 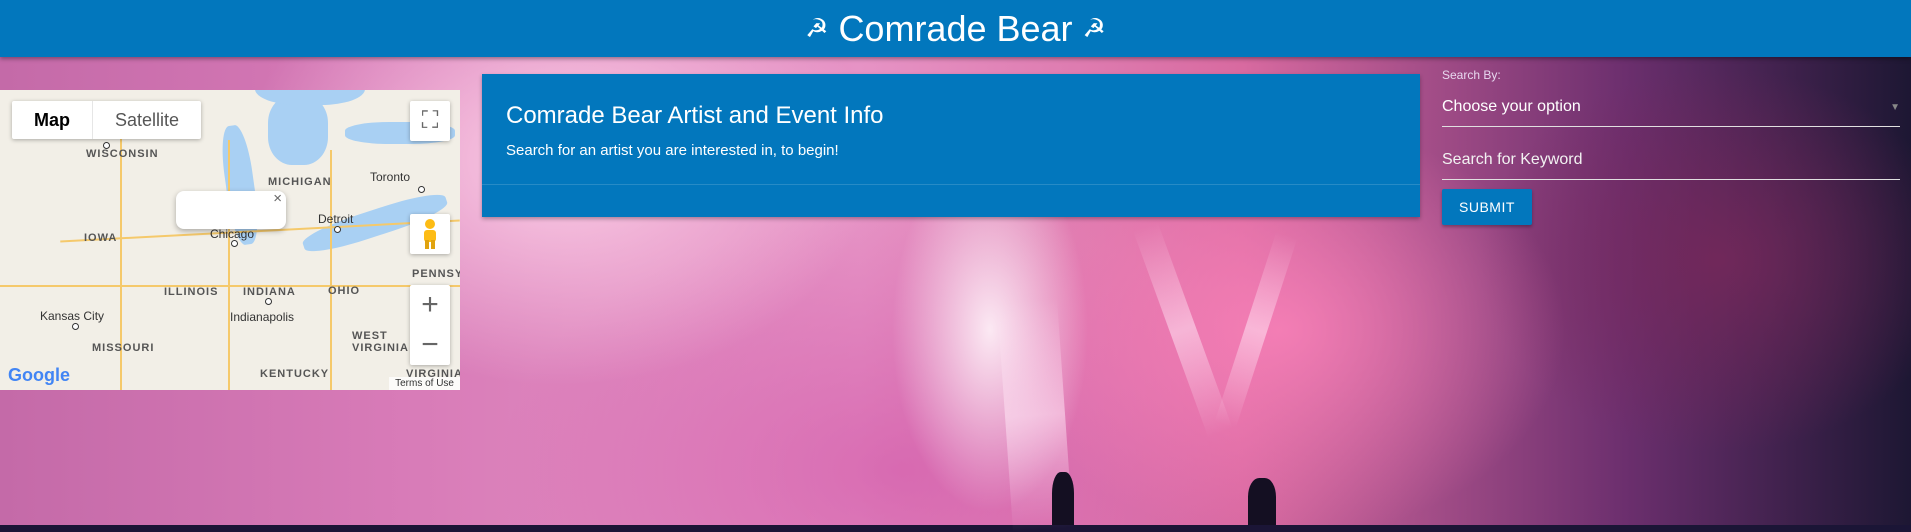 What do you see at coordinates (191, 292) in the screenshot?
I see `map-label: ILLINOIS` at bounding box center [191, 292].